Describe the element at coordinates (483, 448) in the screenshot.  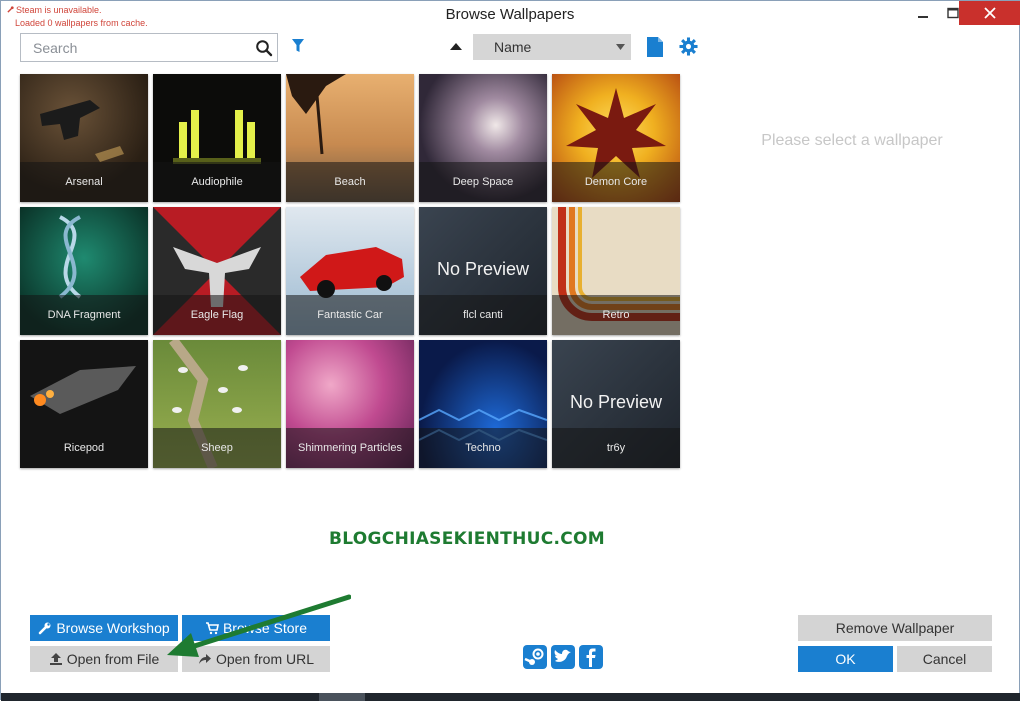
I see `wallpaper-title: Techno` at that location.